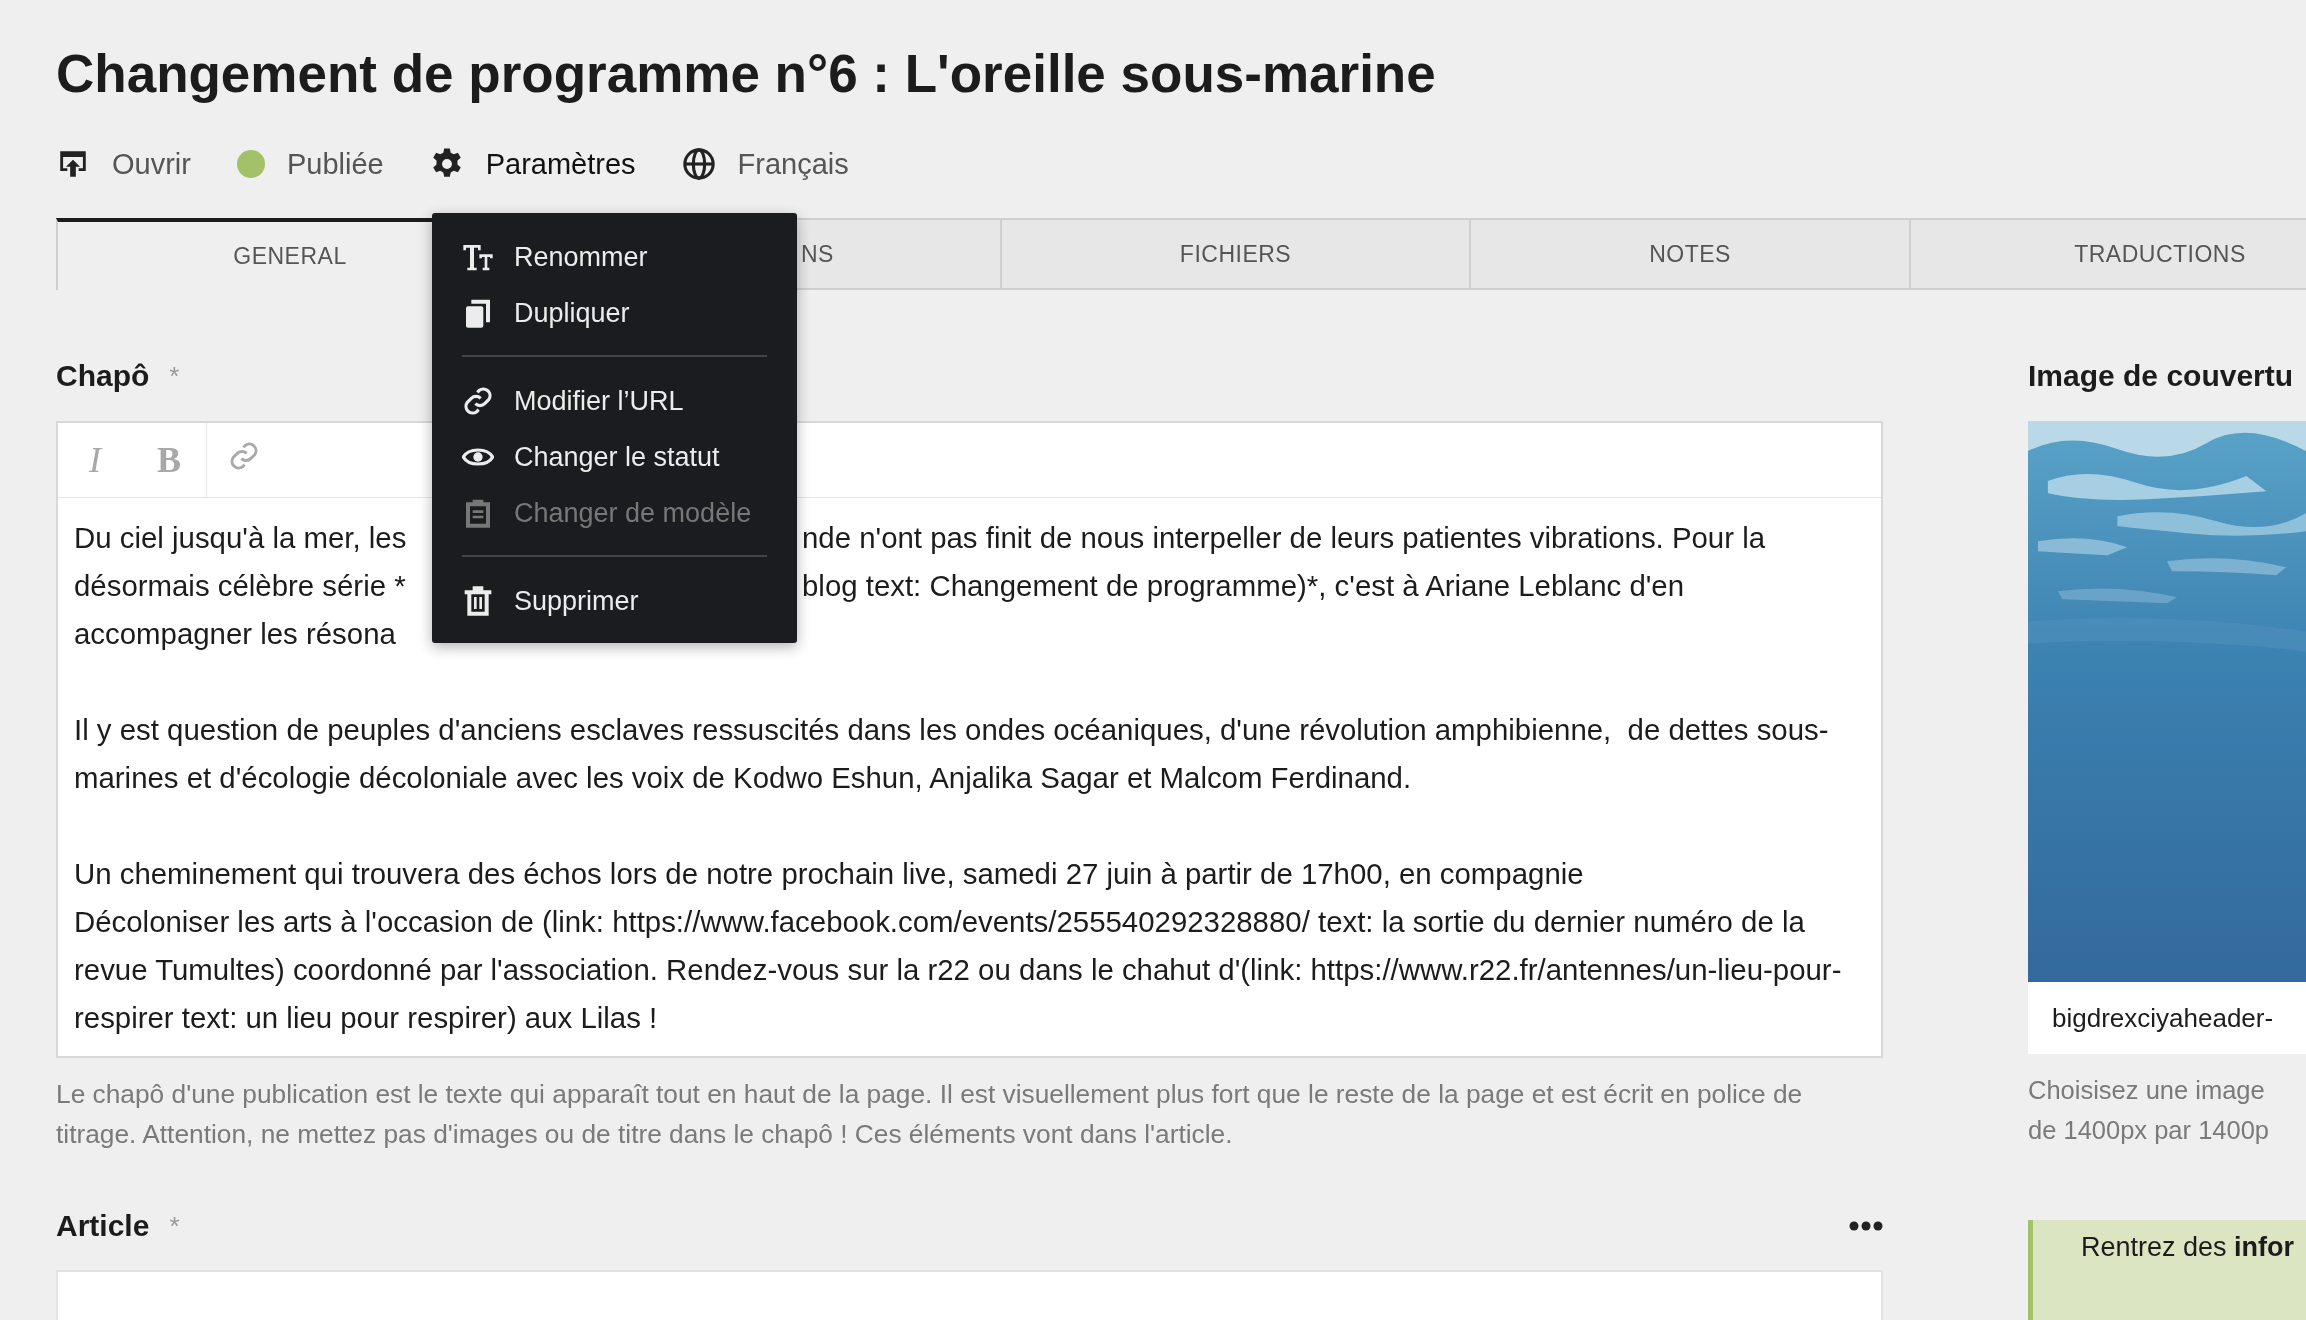 The width and height of the screenshot is (2306, 1320). I want to click on link-icon, so click(478, 401).